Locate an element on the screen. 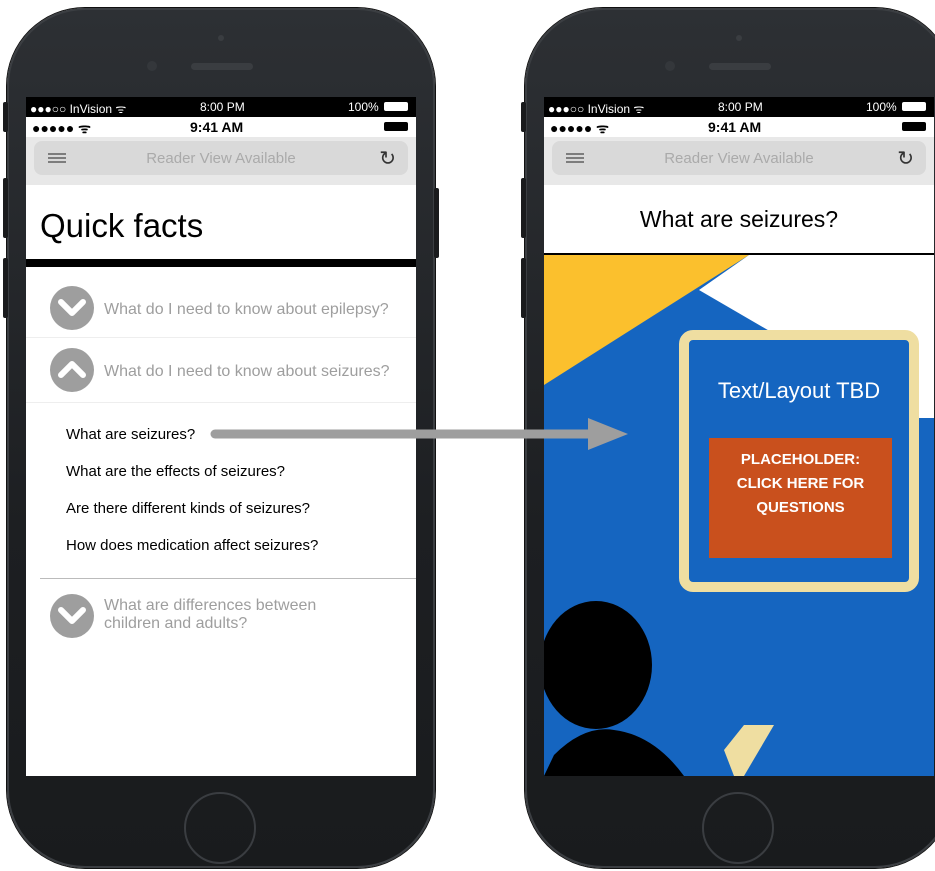 The height and width of the screenshot is (871, 935). accordion-label: What do I need to know about seizures? is located at coordinates (255, 372).